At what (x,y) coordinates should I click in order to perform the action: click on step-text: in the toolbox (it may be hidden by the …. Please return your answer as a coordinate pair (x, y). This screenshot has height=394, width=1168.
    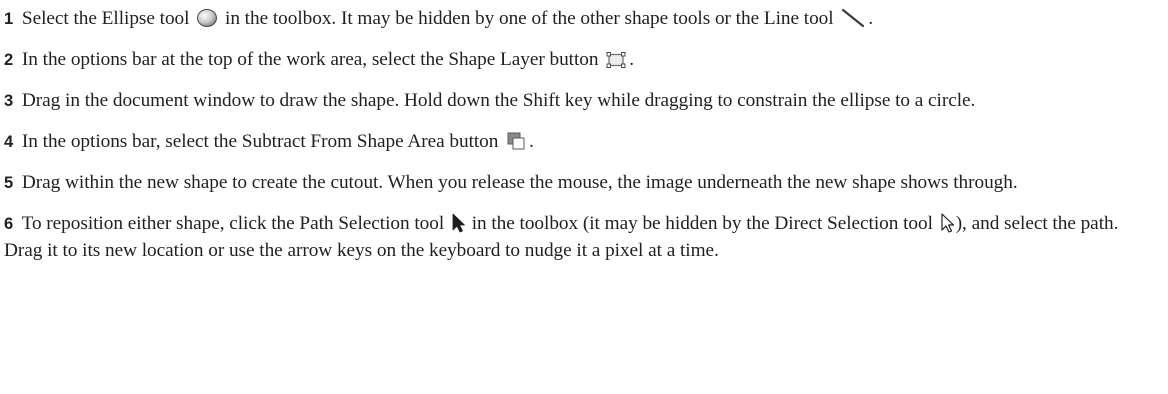
    Looking at the image, I should click on (702, 223).